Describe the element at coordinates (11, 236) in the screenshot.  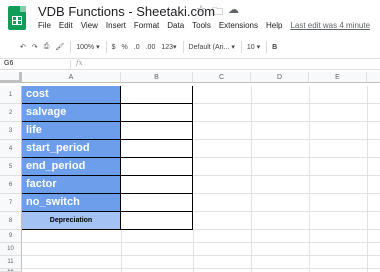
I see `row-header: 9` at that location.